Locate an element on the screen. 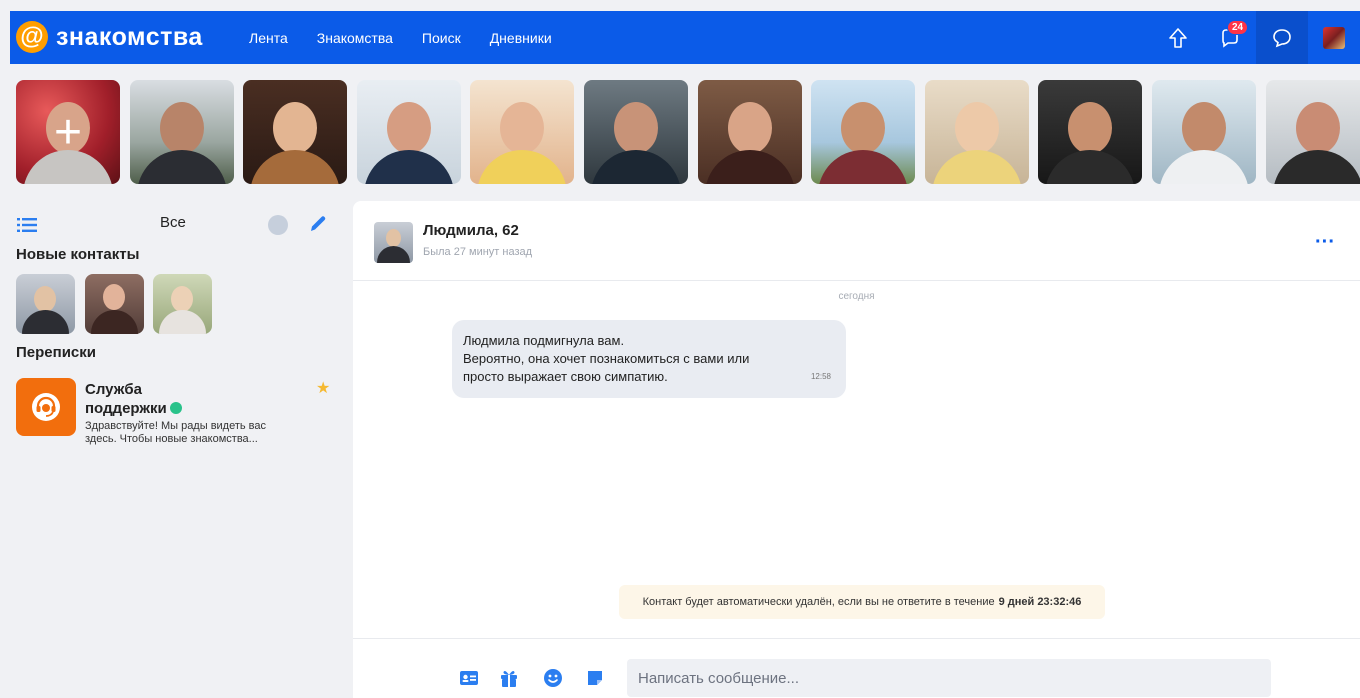 This screenshot has width=1360, height=698. list-icon is located at coordinates (27, 225).